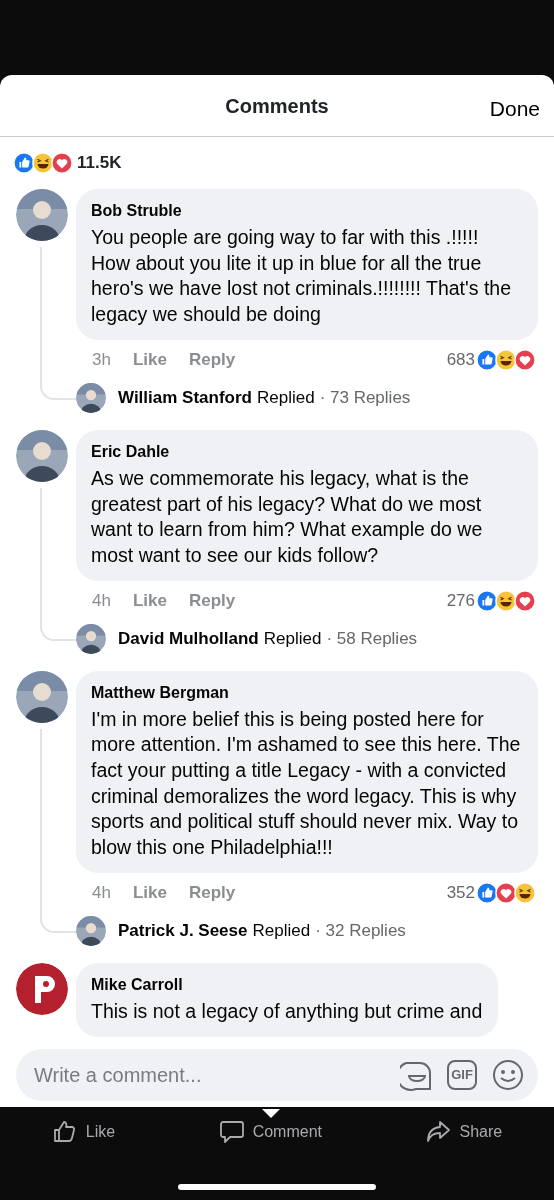 This screenshot has height=1200, width=554. Describe the element at coordinates (306, 692) in the screenshot. I see `commenter-name: Matthew Bergman` at that location.